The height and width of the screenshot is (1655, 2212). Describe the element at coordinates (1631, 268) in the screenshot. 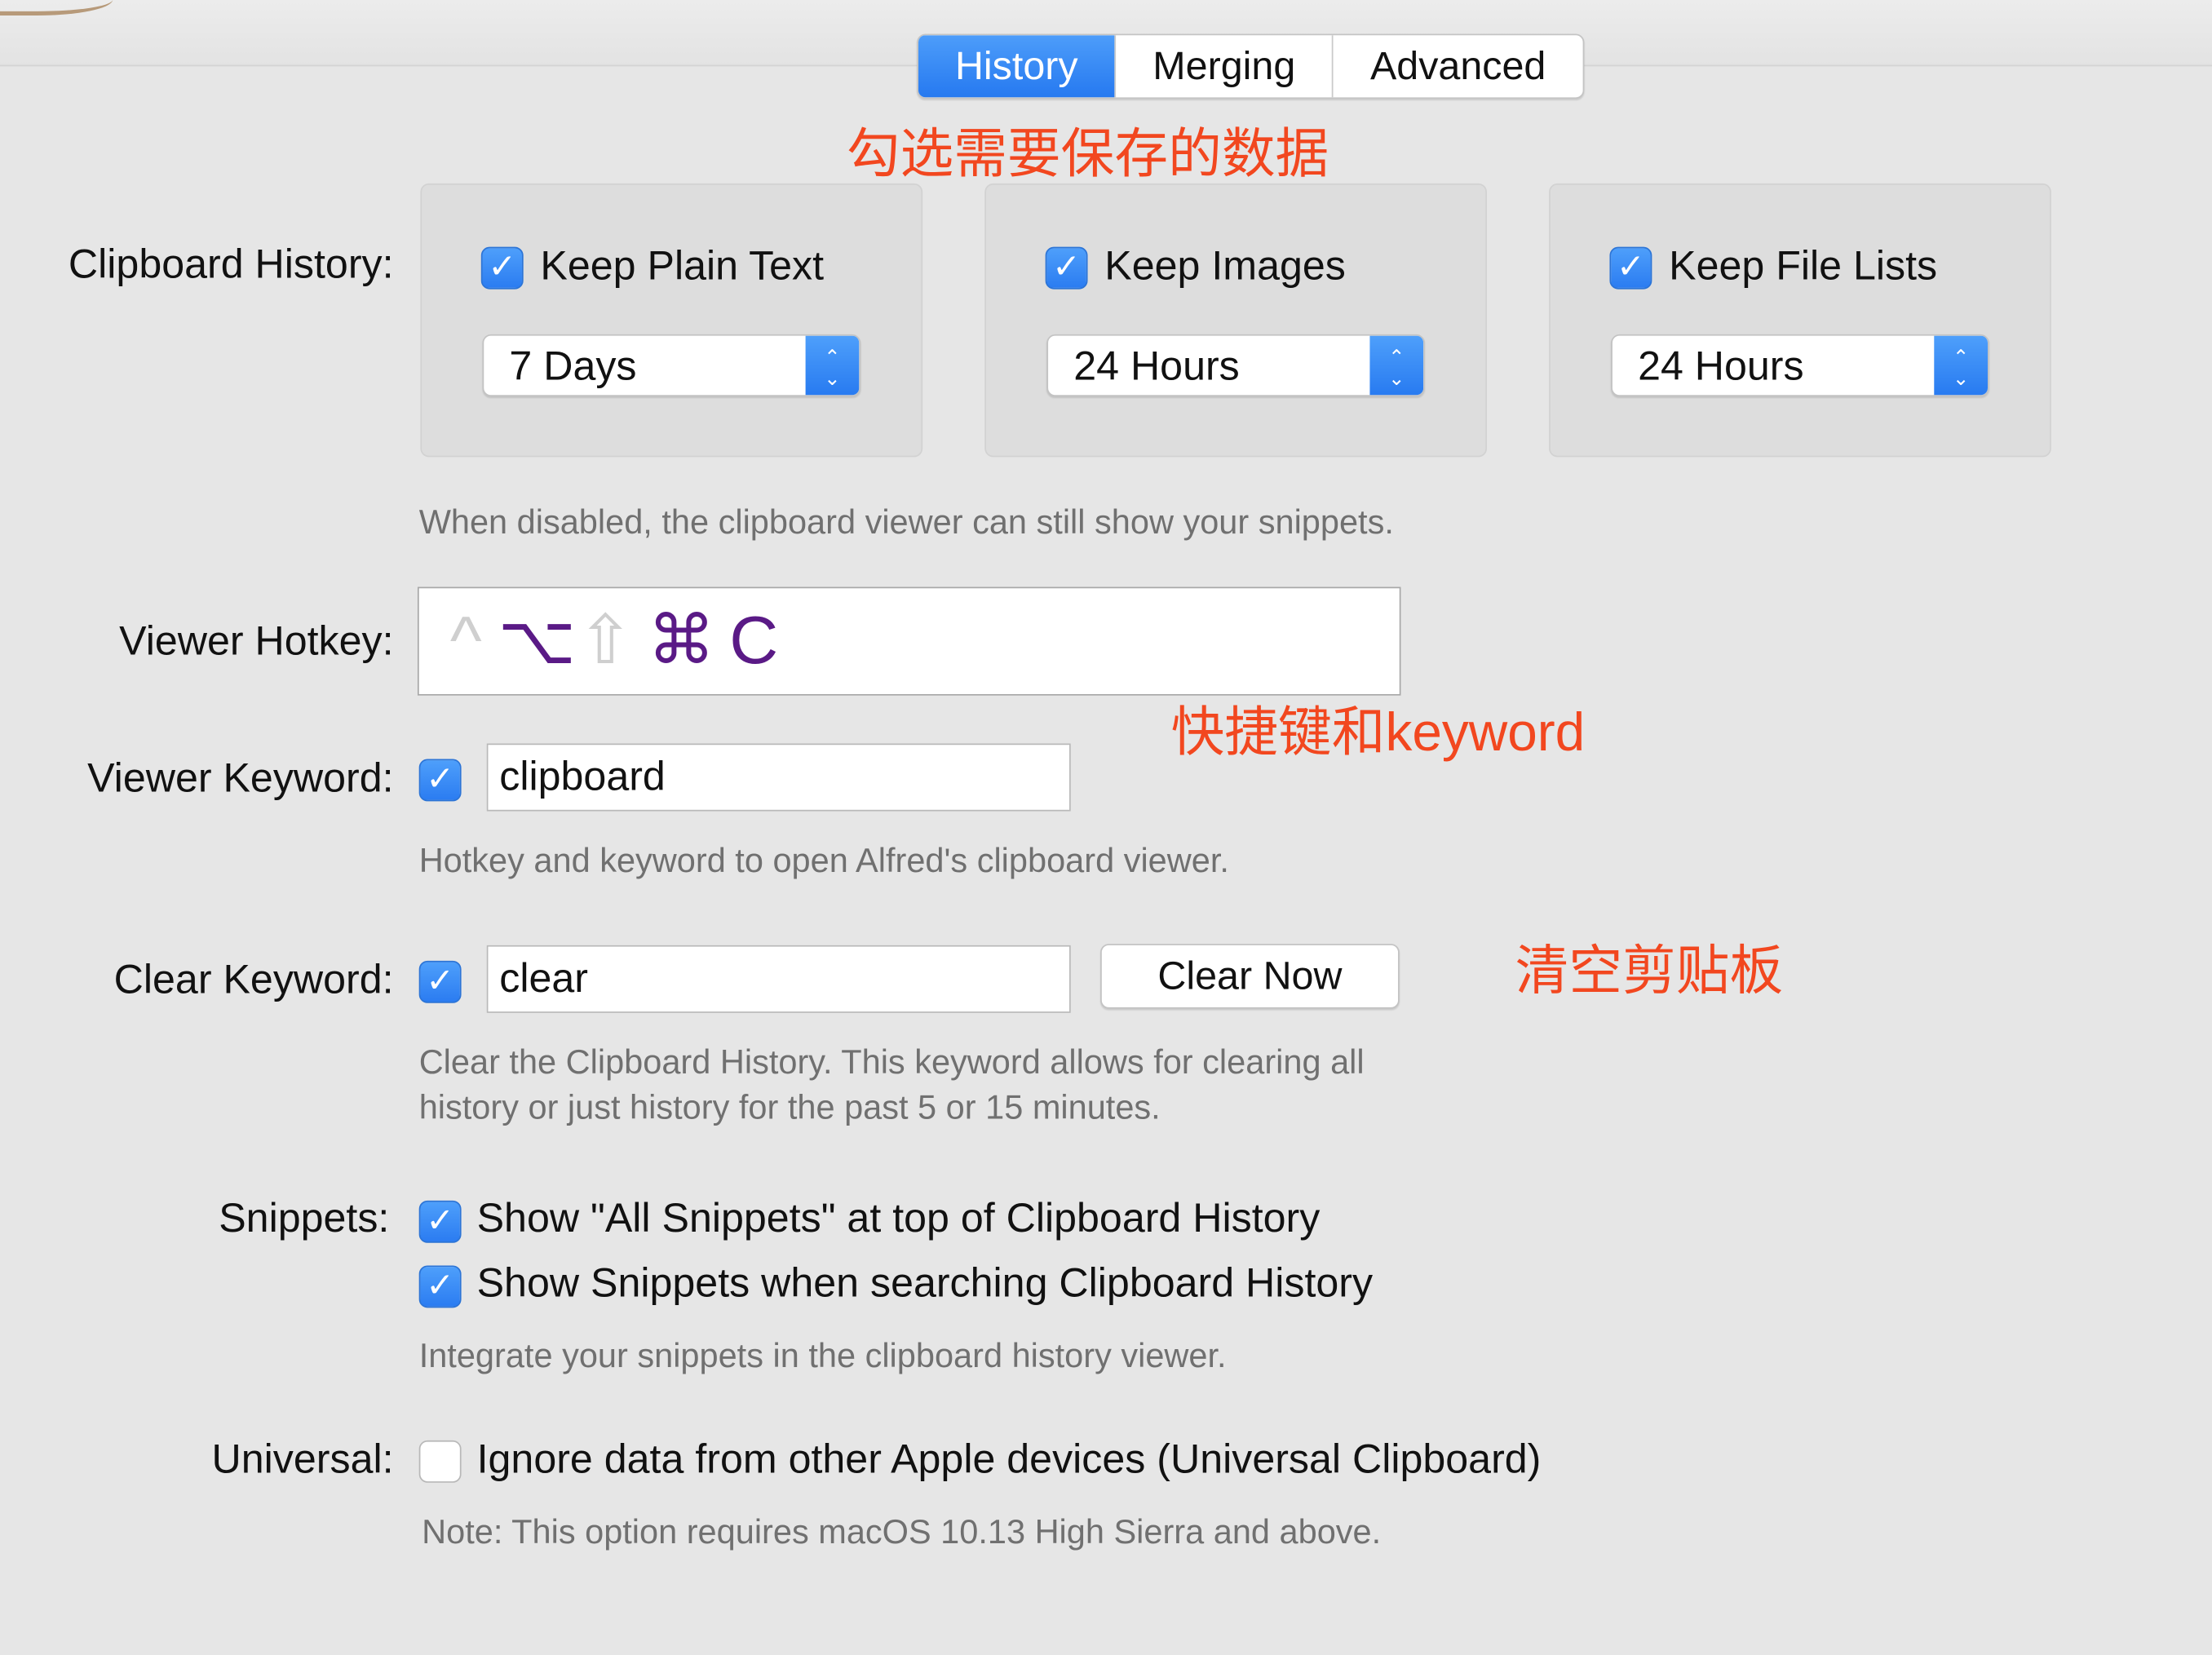

I see `keep-file-lists-checkbox: ✓` at that location.